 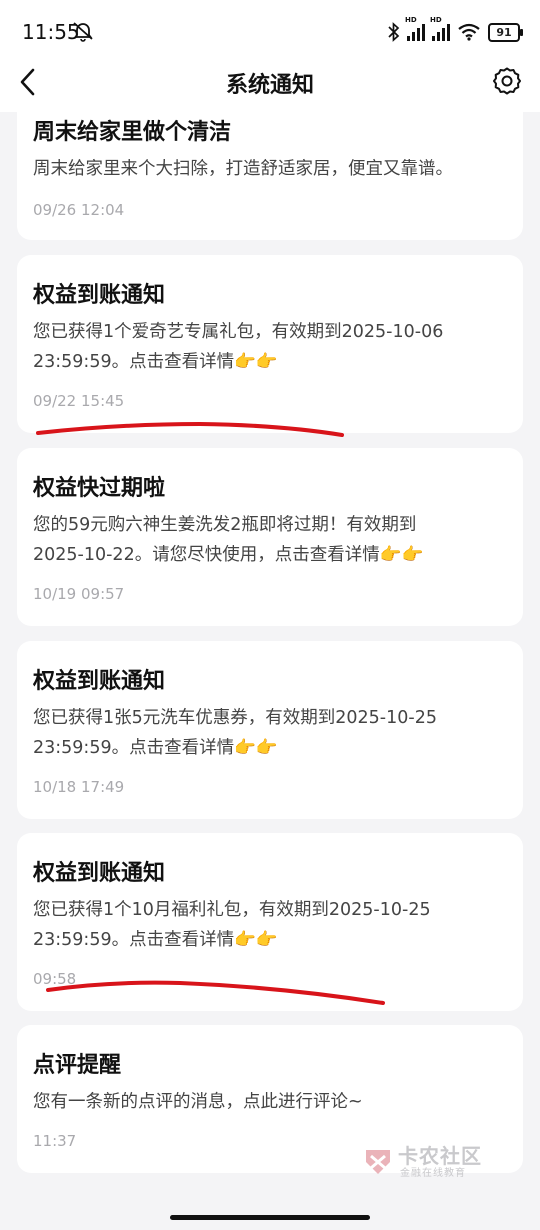 What do you see at coordinates (433, 1173) in the screenshot?
I see `watermark-sub: 金融在线教育` at bounding box center [433, 1173].